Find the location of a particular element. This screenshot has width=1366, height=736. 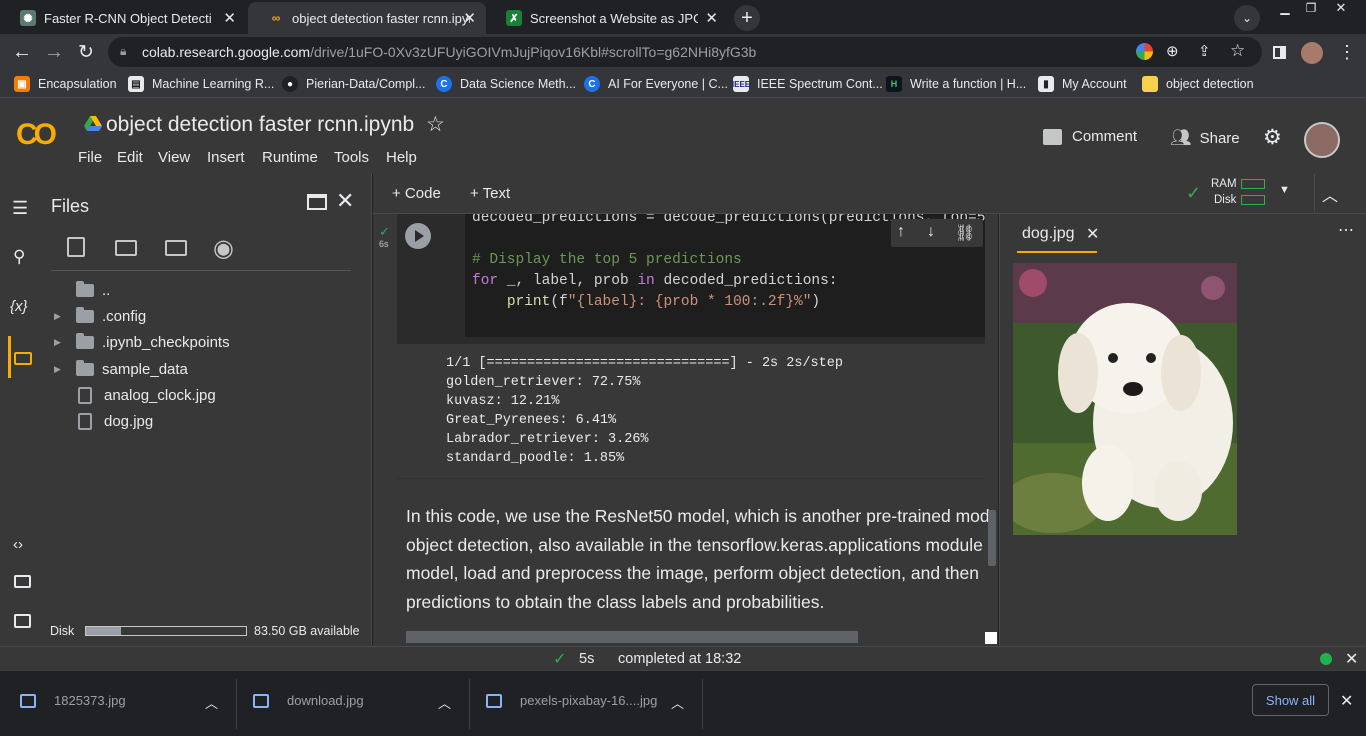

bookmark: ▮ My Account is located at coordinates (1082, 84).